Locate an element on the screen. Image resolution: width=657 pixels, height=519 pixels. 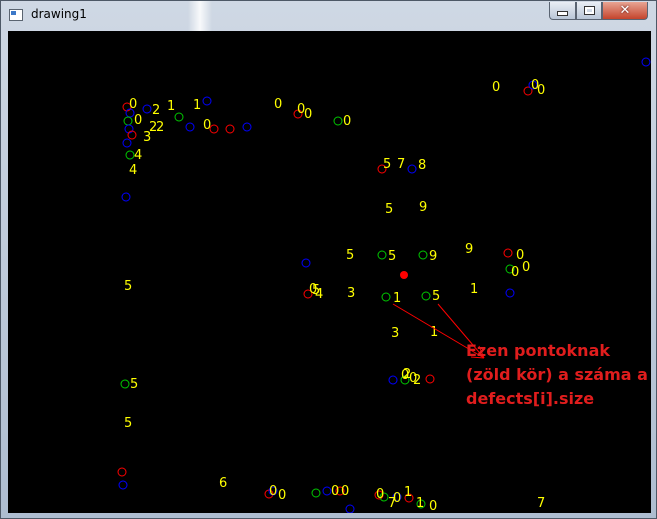
title-bar-glare is located at coordinates (200, 16).